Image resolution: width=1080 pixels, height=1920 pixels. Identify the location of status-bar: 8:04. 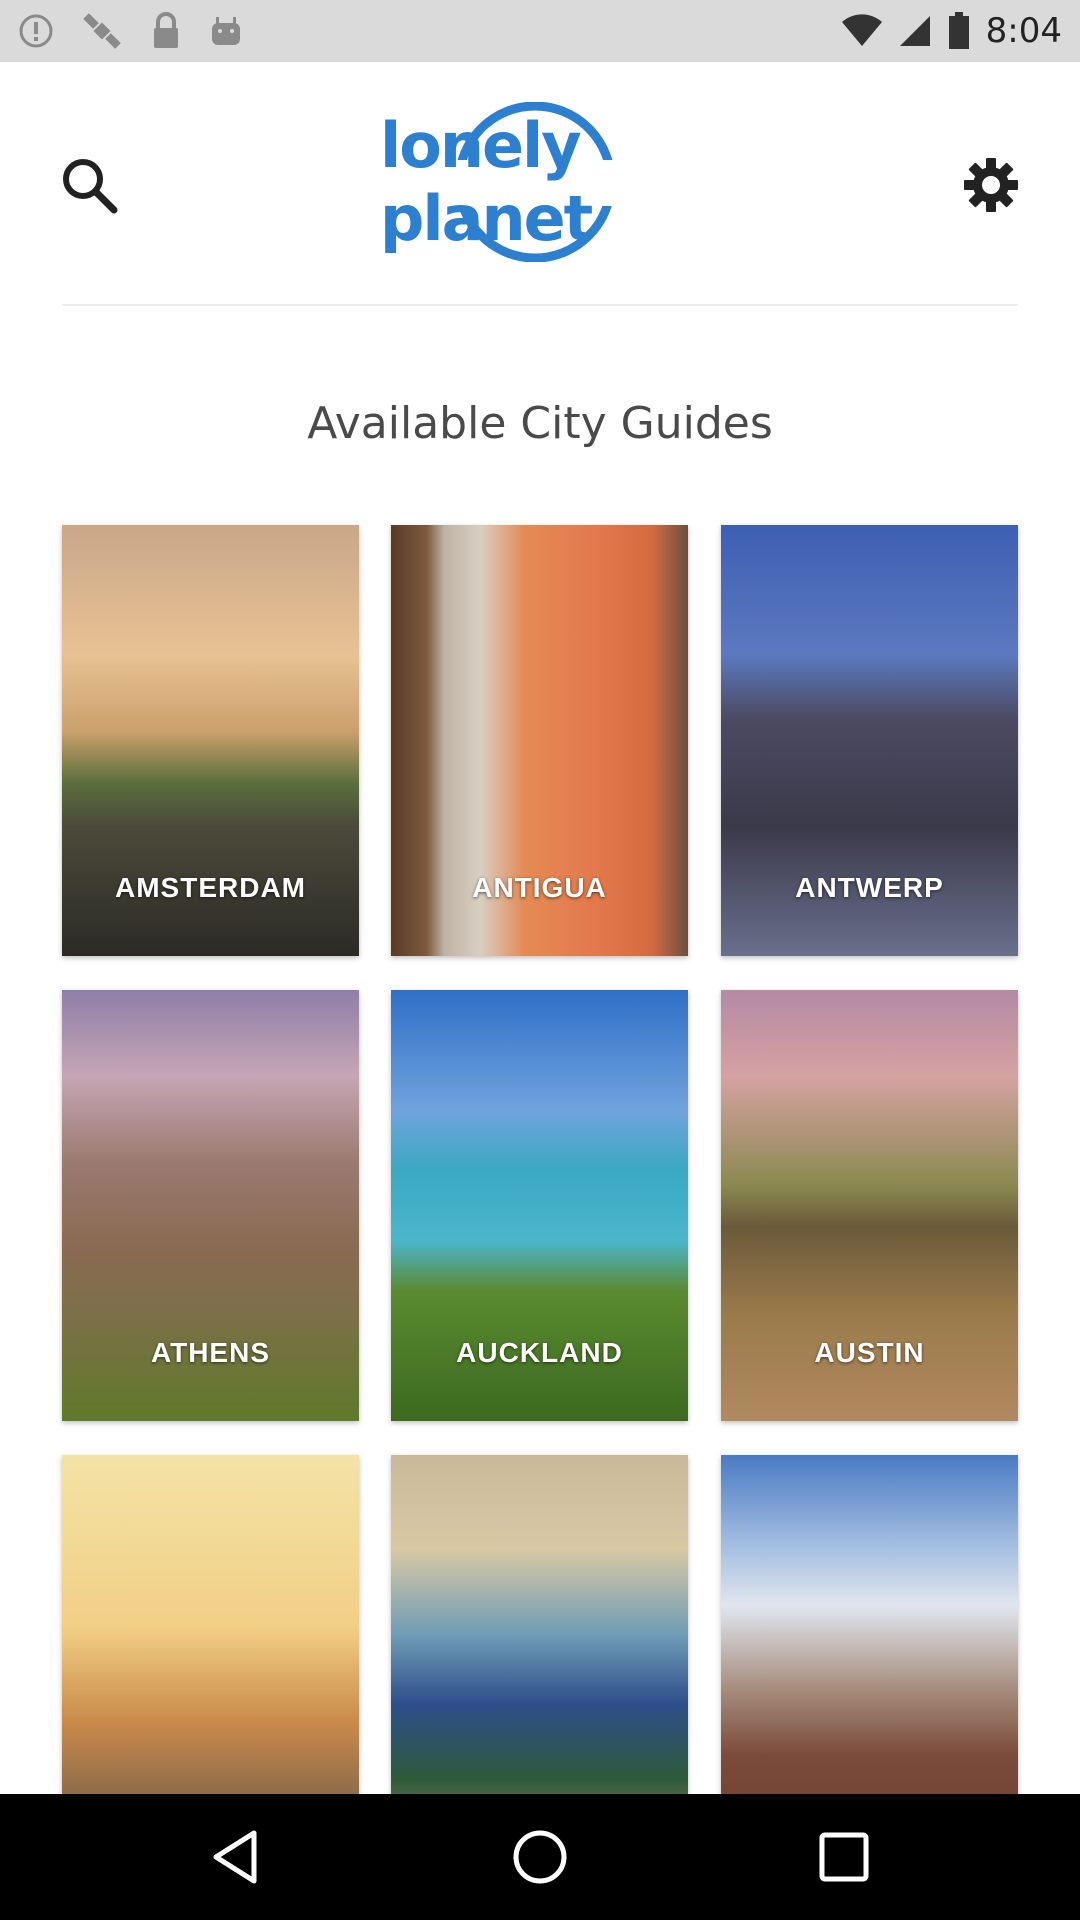
(540, 31).